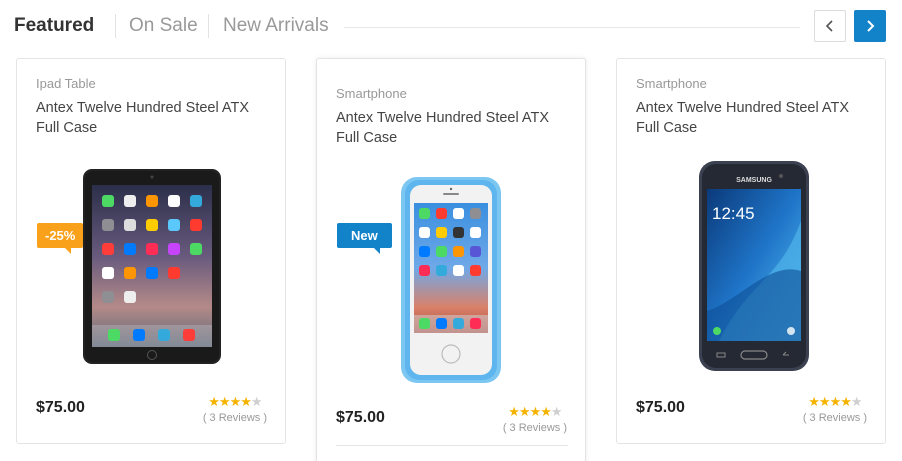 This screenshot has height=461, width=902. I want to click on product-category: Ipad Table, so click(66, 83).